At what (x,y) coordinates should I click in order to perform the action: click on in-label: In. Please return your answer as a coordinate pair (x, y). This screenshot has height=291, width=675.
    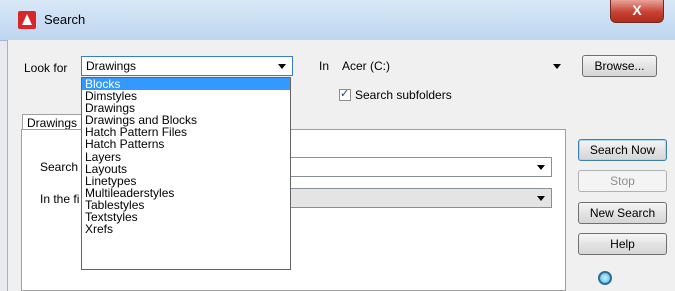
    Looking at the image, I should click on (324, 66).